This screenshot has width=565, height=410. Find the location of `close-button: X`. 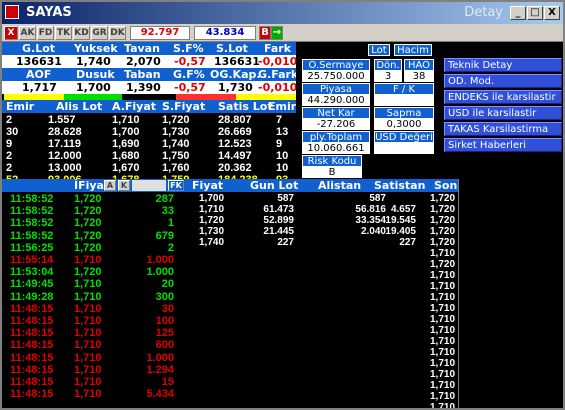

close-button: X is located at coordinates (552, 13).